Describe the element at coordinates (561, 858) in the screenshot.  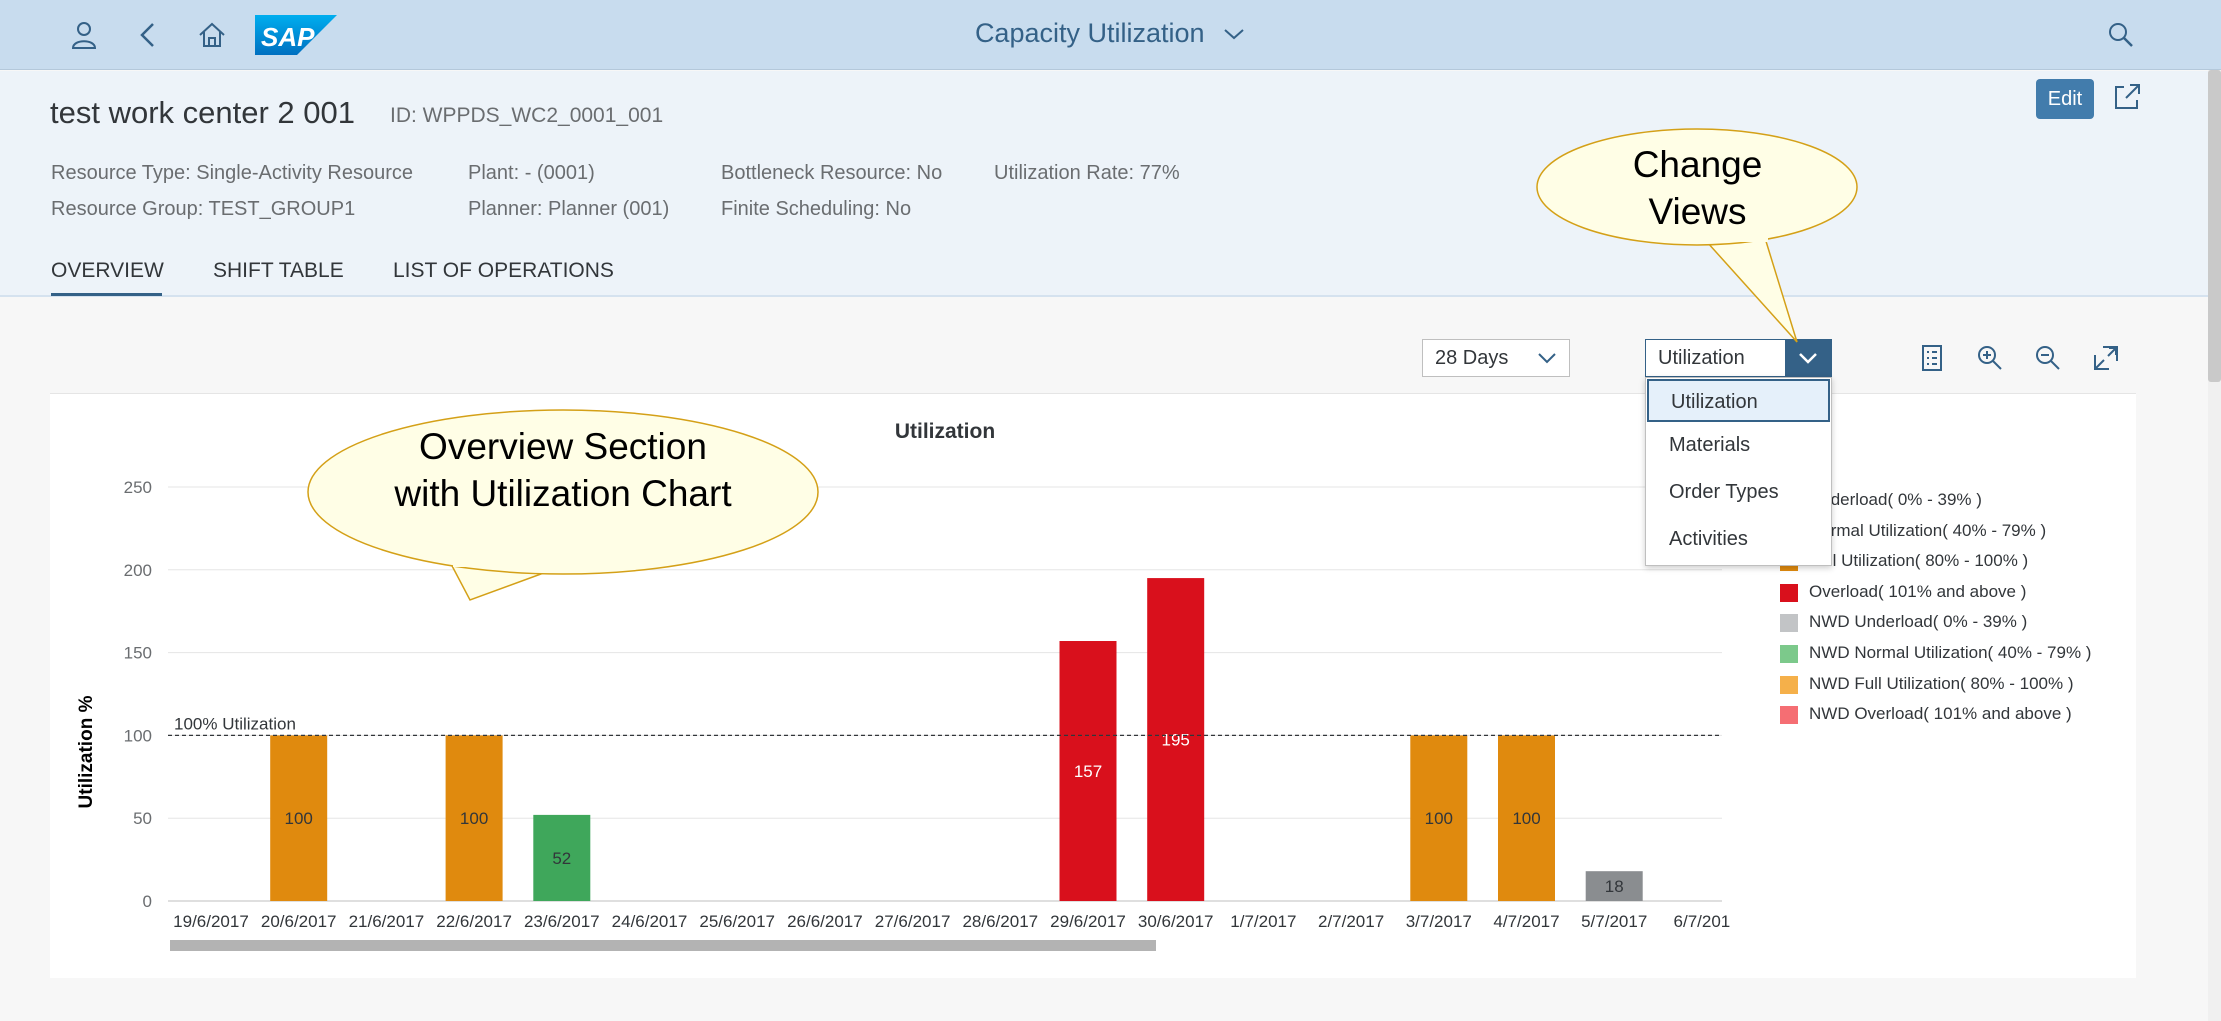
I see `bar-value-label: 52` at that location.